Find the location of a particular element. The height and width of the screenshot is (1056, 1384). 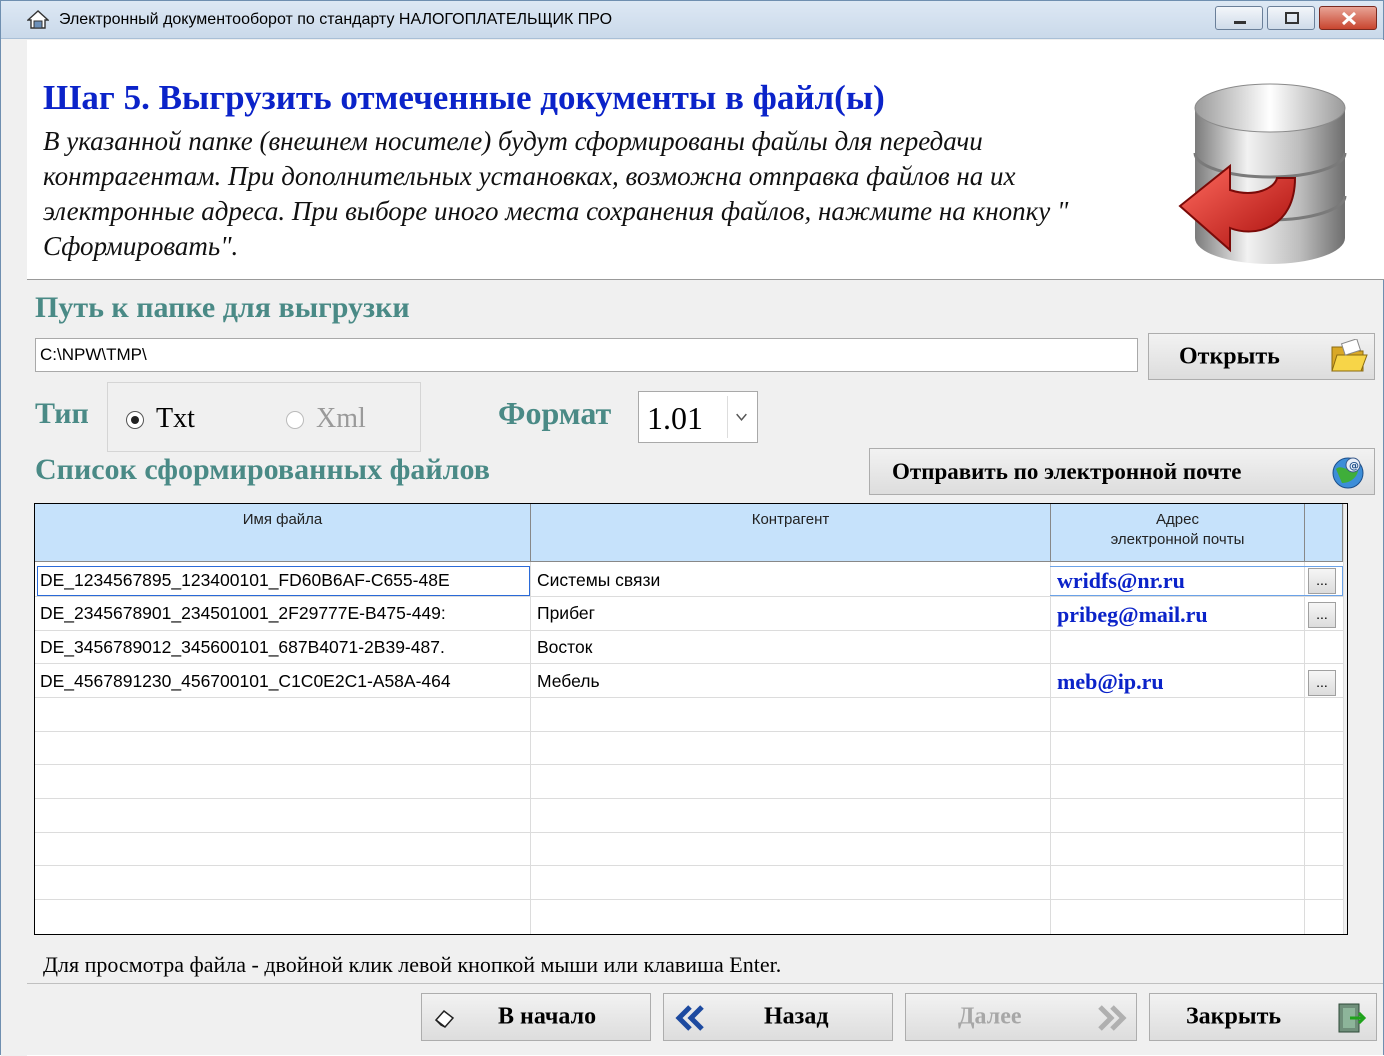

type-radio-xml-label: Xml is located at coordinates (341, 418).